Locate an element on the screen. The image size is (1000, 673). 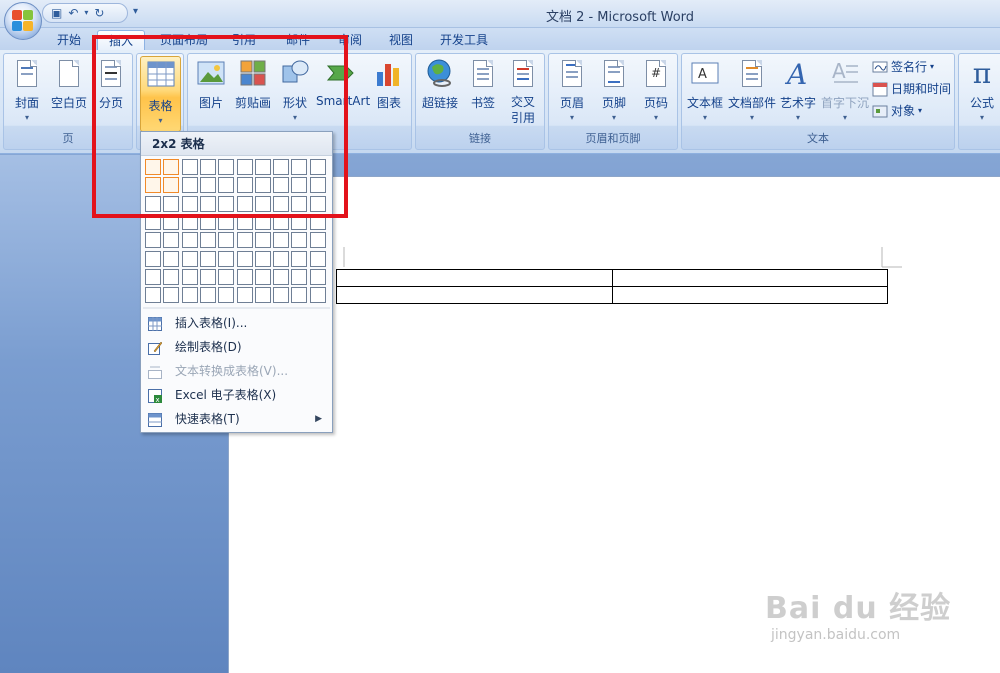
cover-page-button: 封面 ▾ is located at coordinates (27, 94).